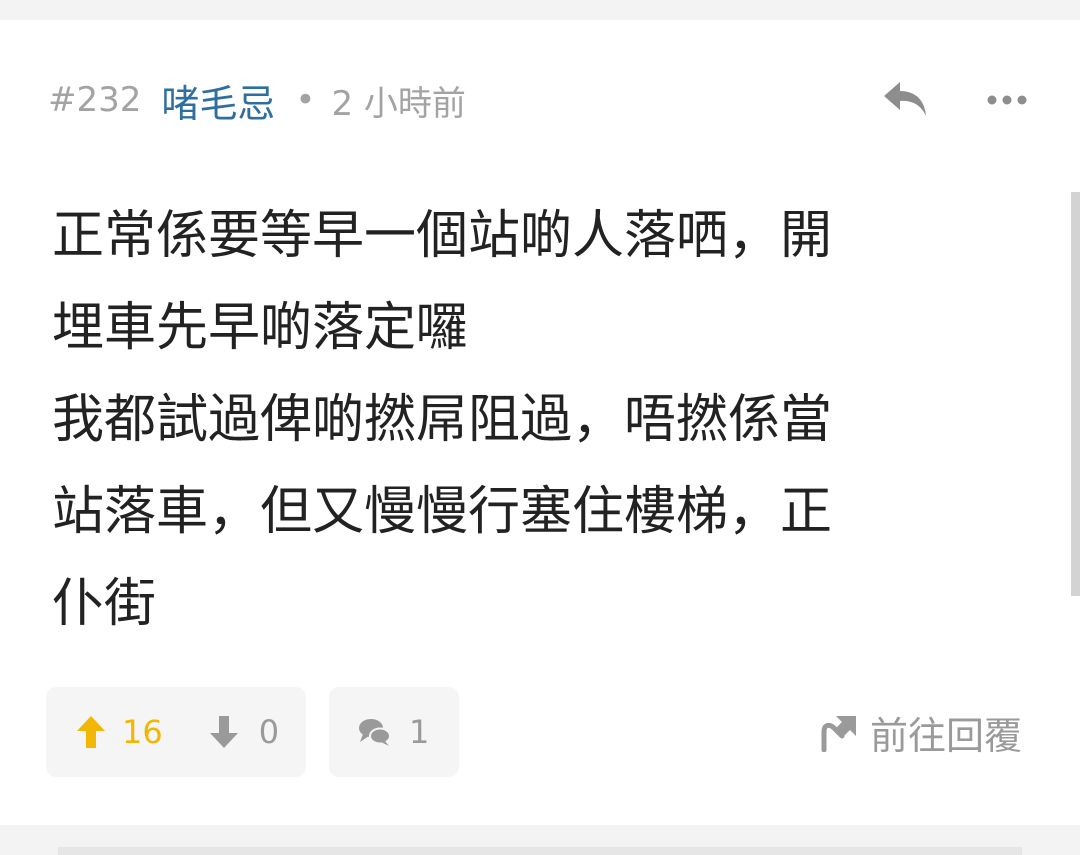  I want to click on content-line: 正常係要等早一個站啲人落哂，開, so click(442, 236).